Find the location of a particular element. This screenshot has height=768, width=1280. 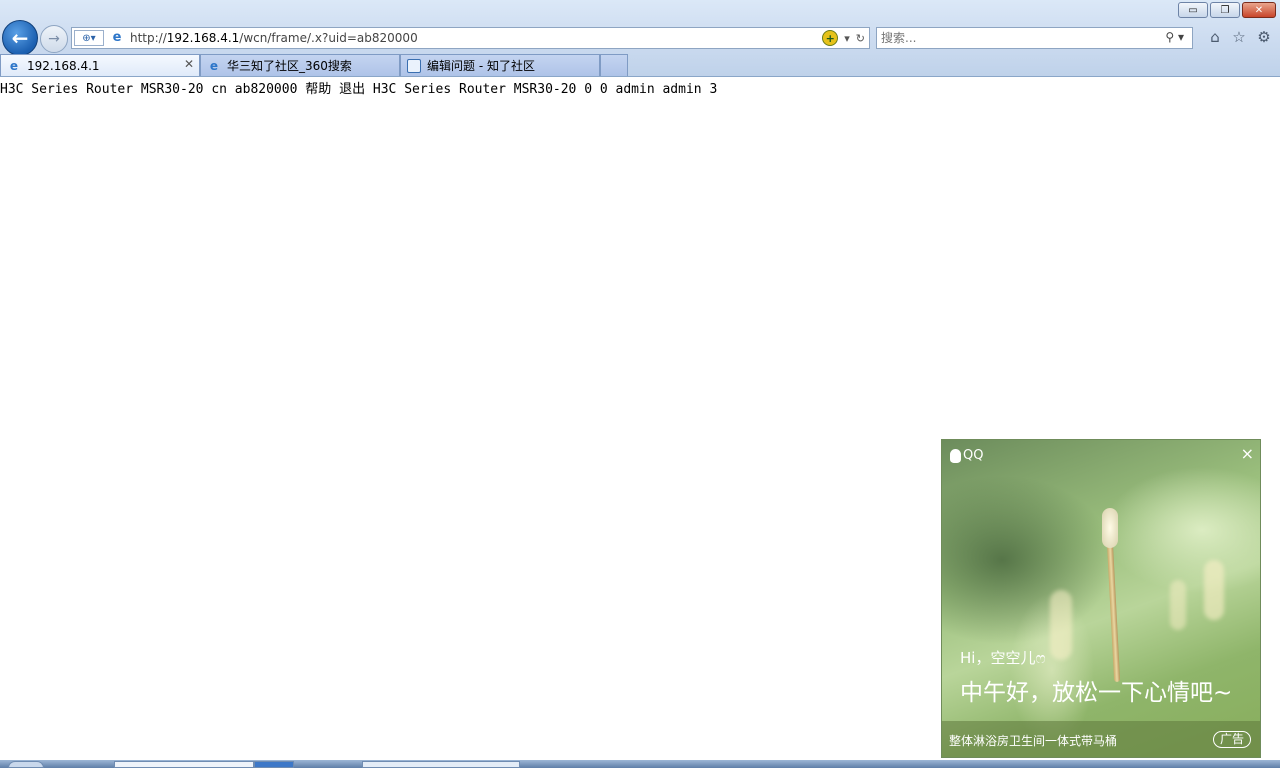

arrow-right-icon: → is located at coordinates (54, 39).